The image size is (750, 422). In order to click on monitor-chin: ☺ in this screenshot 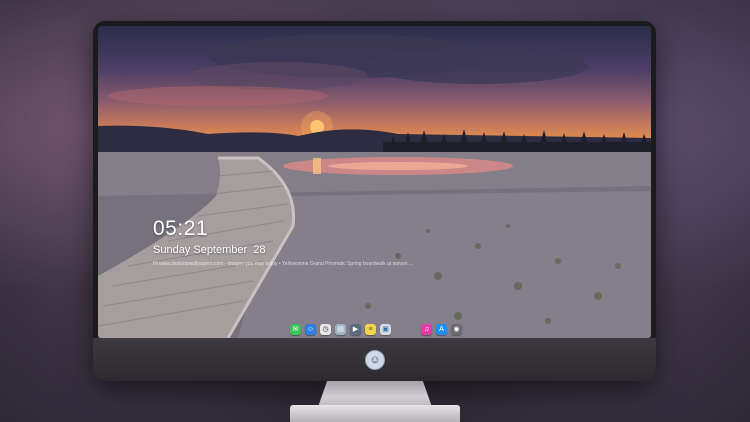, I will do `click(374, 359)`.